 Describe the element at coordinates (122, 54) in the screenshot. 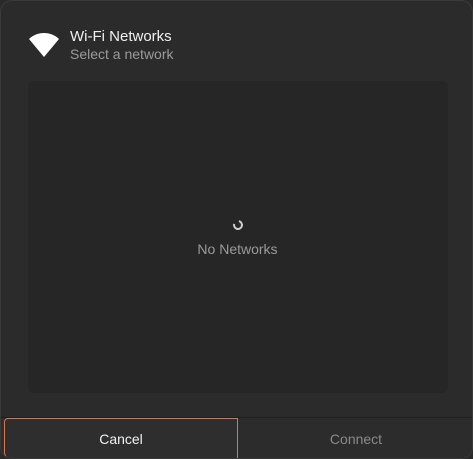

I see `dialog-subtitle: Select a network` at that location.